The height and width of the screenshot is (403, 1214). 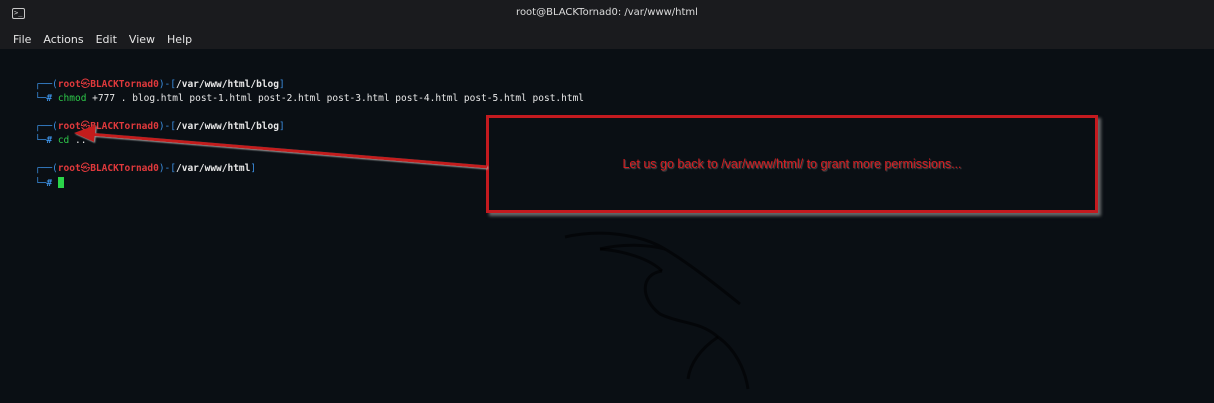 I want to click on menu-file: File, so click(x=22, y=39).